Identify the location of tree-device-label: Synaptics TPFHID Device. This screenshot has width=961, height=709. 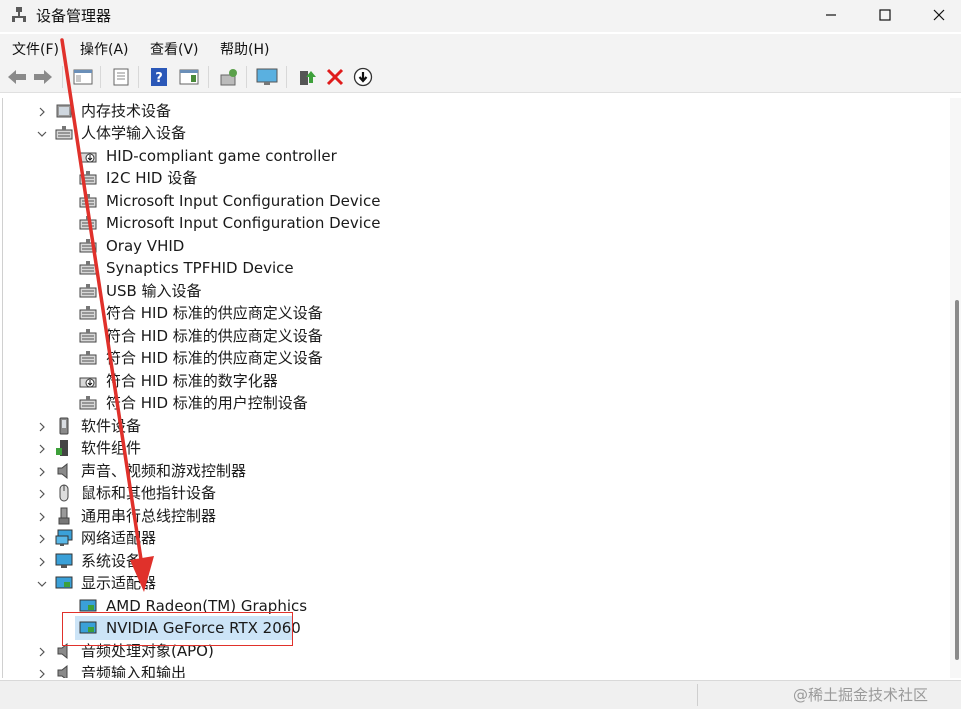
(200, 268).